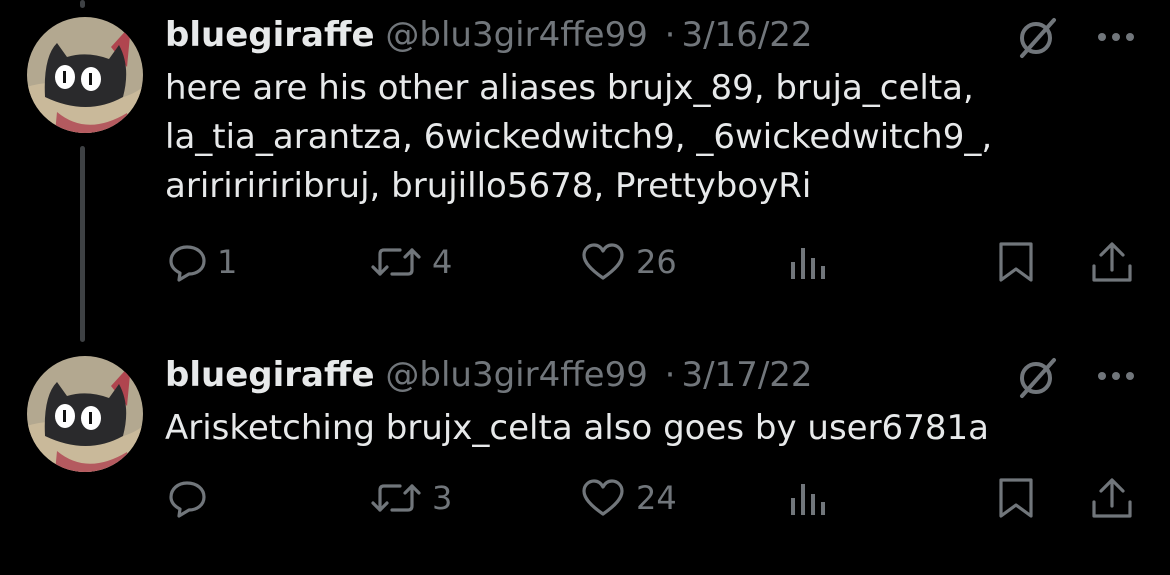 The height and width of the screenshot is (575, 1170). I want to click on repost-count: 3, so click(442, 498).